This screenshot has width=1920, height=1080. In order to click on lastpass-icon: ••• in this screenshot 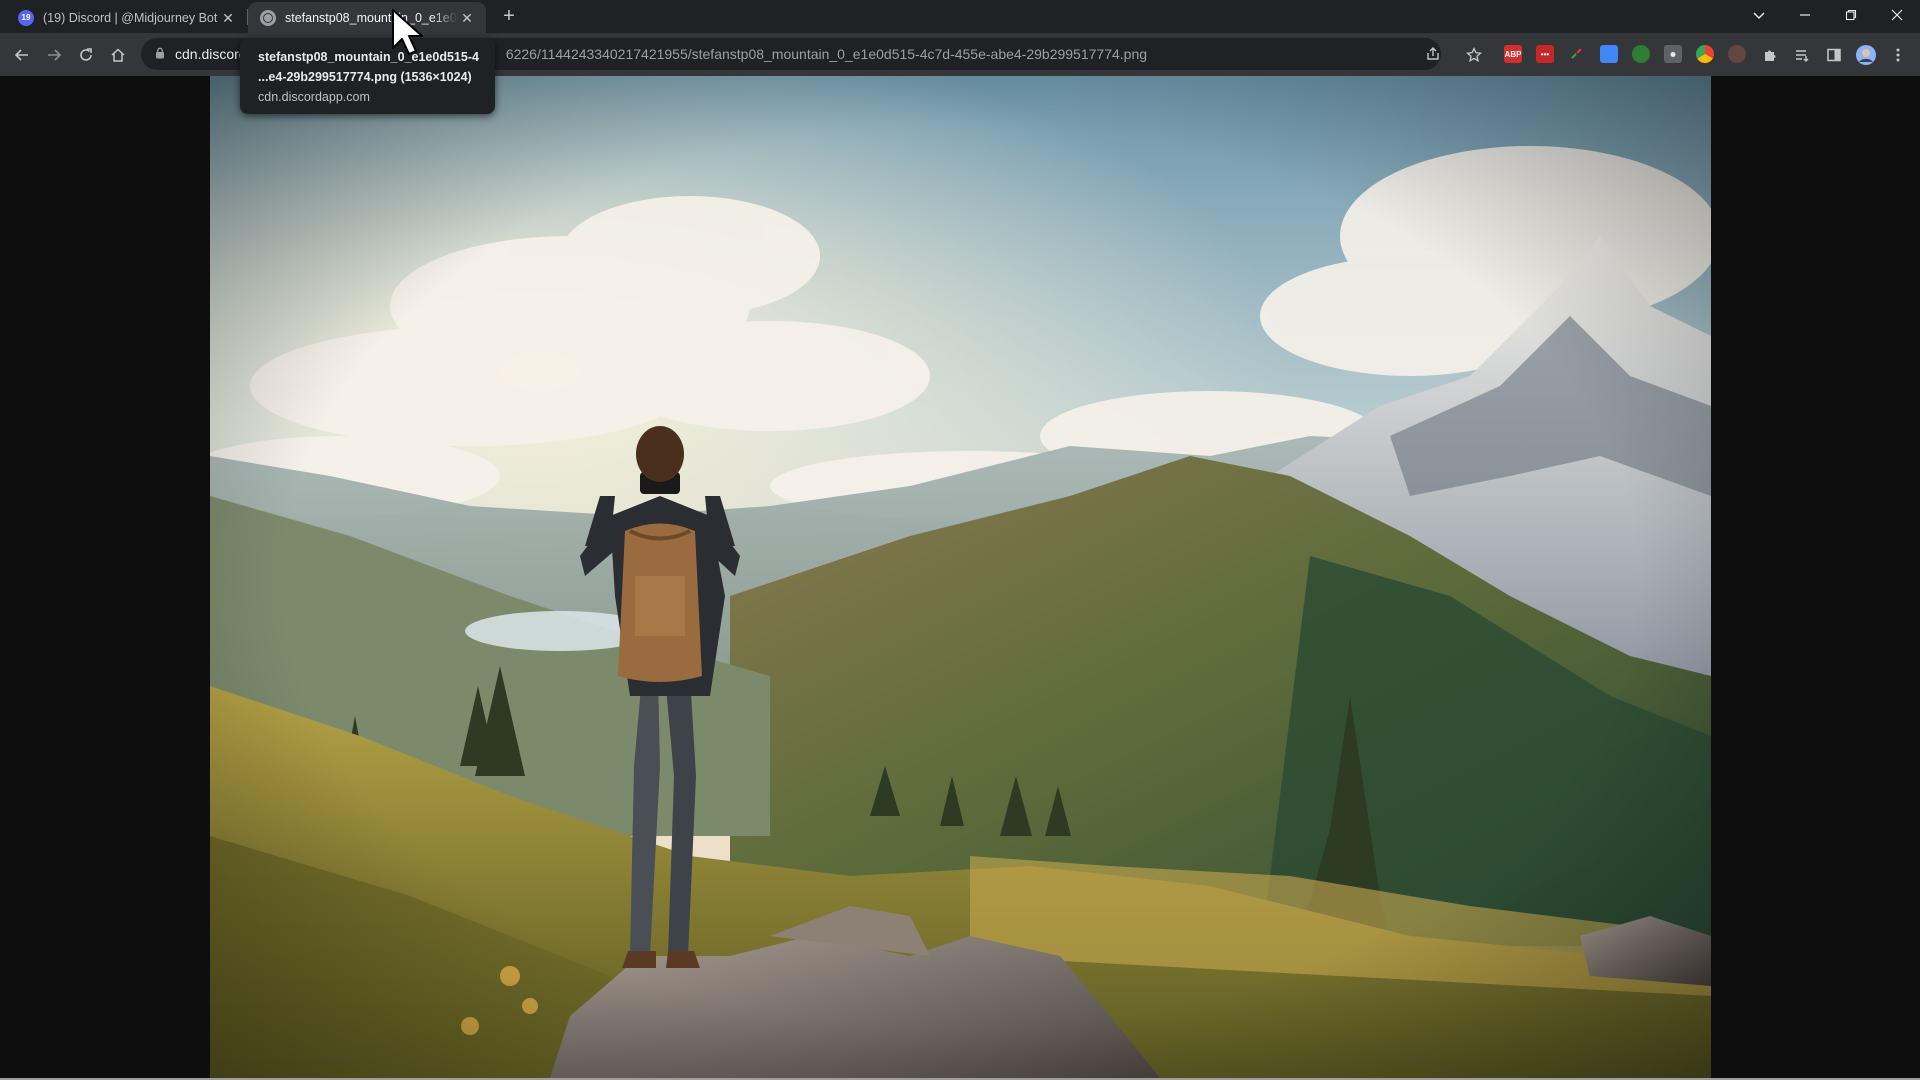, I will do `click(1545, 54)`.